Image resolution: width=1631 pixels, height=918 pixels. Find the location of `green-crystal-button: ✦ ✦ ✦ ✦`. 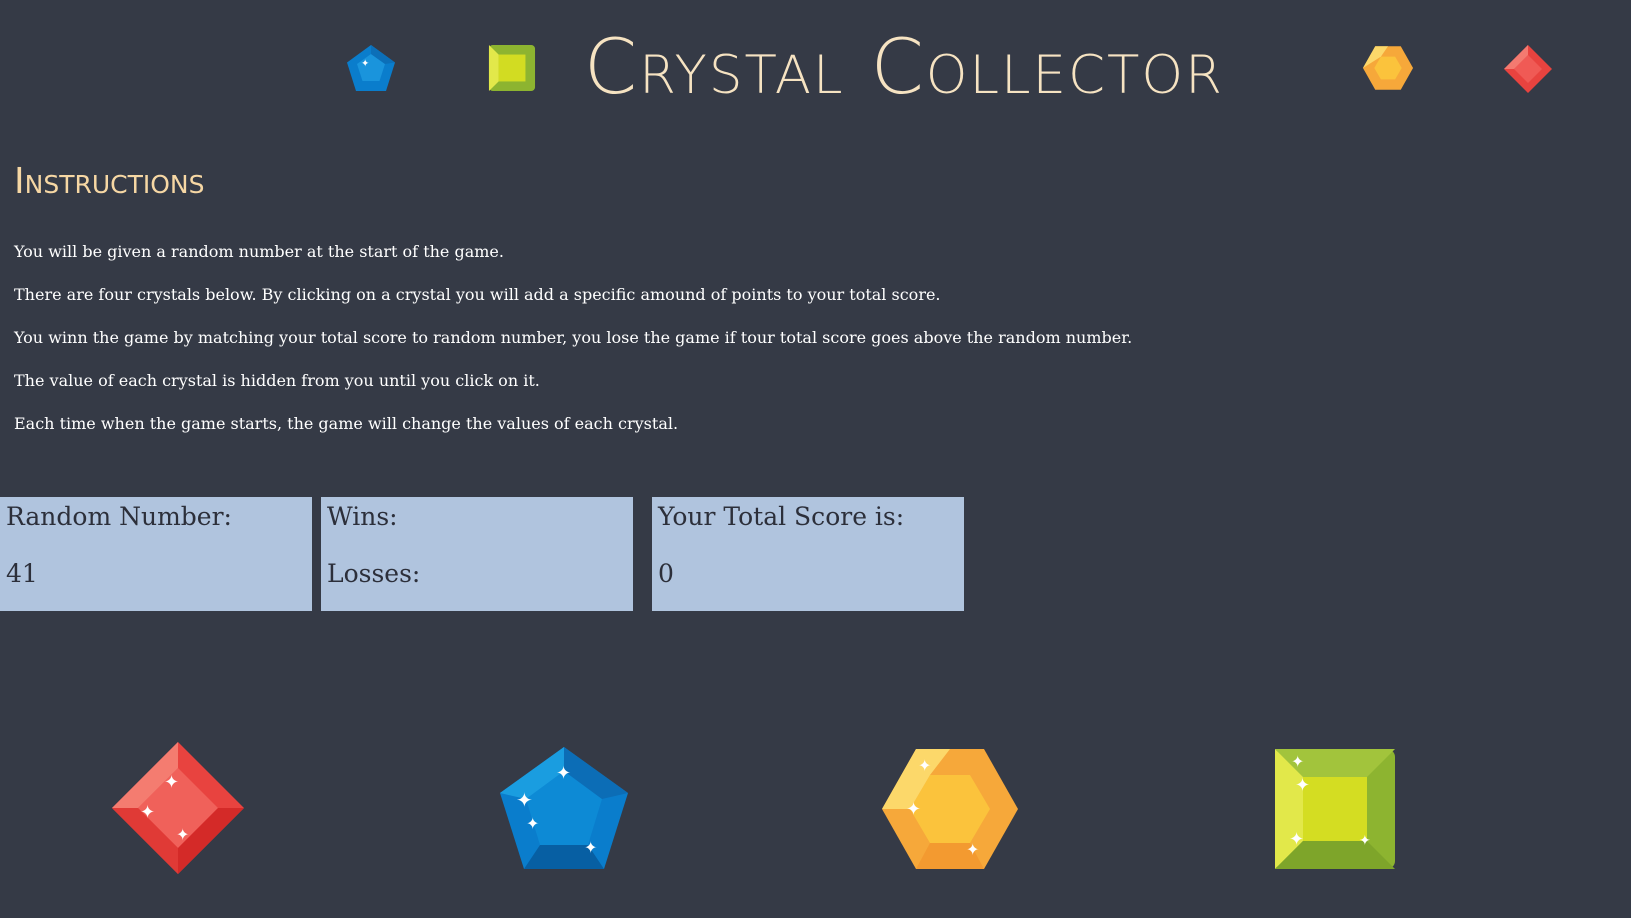

green-crystal-button: ✦ ✦ ✦ ✦ is located at coordinates (1335, 809).